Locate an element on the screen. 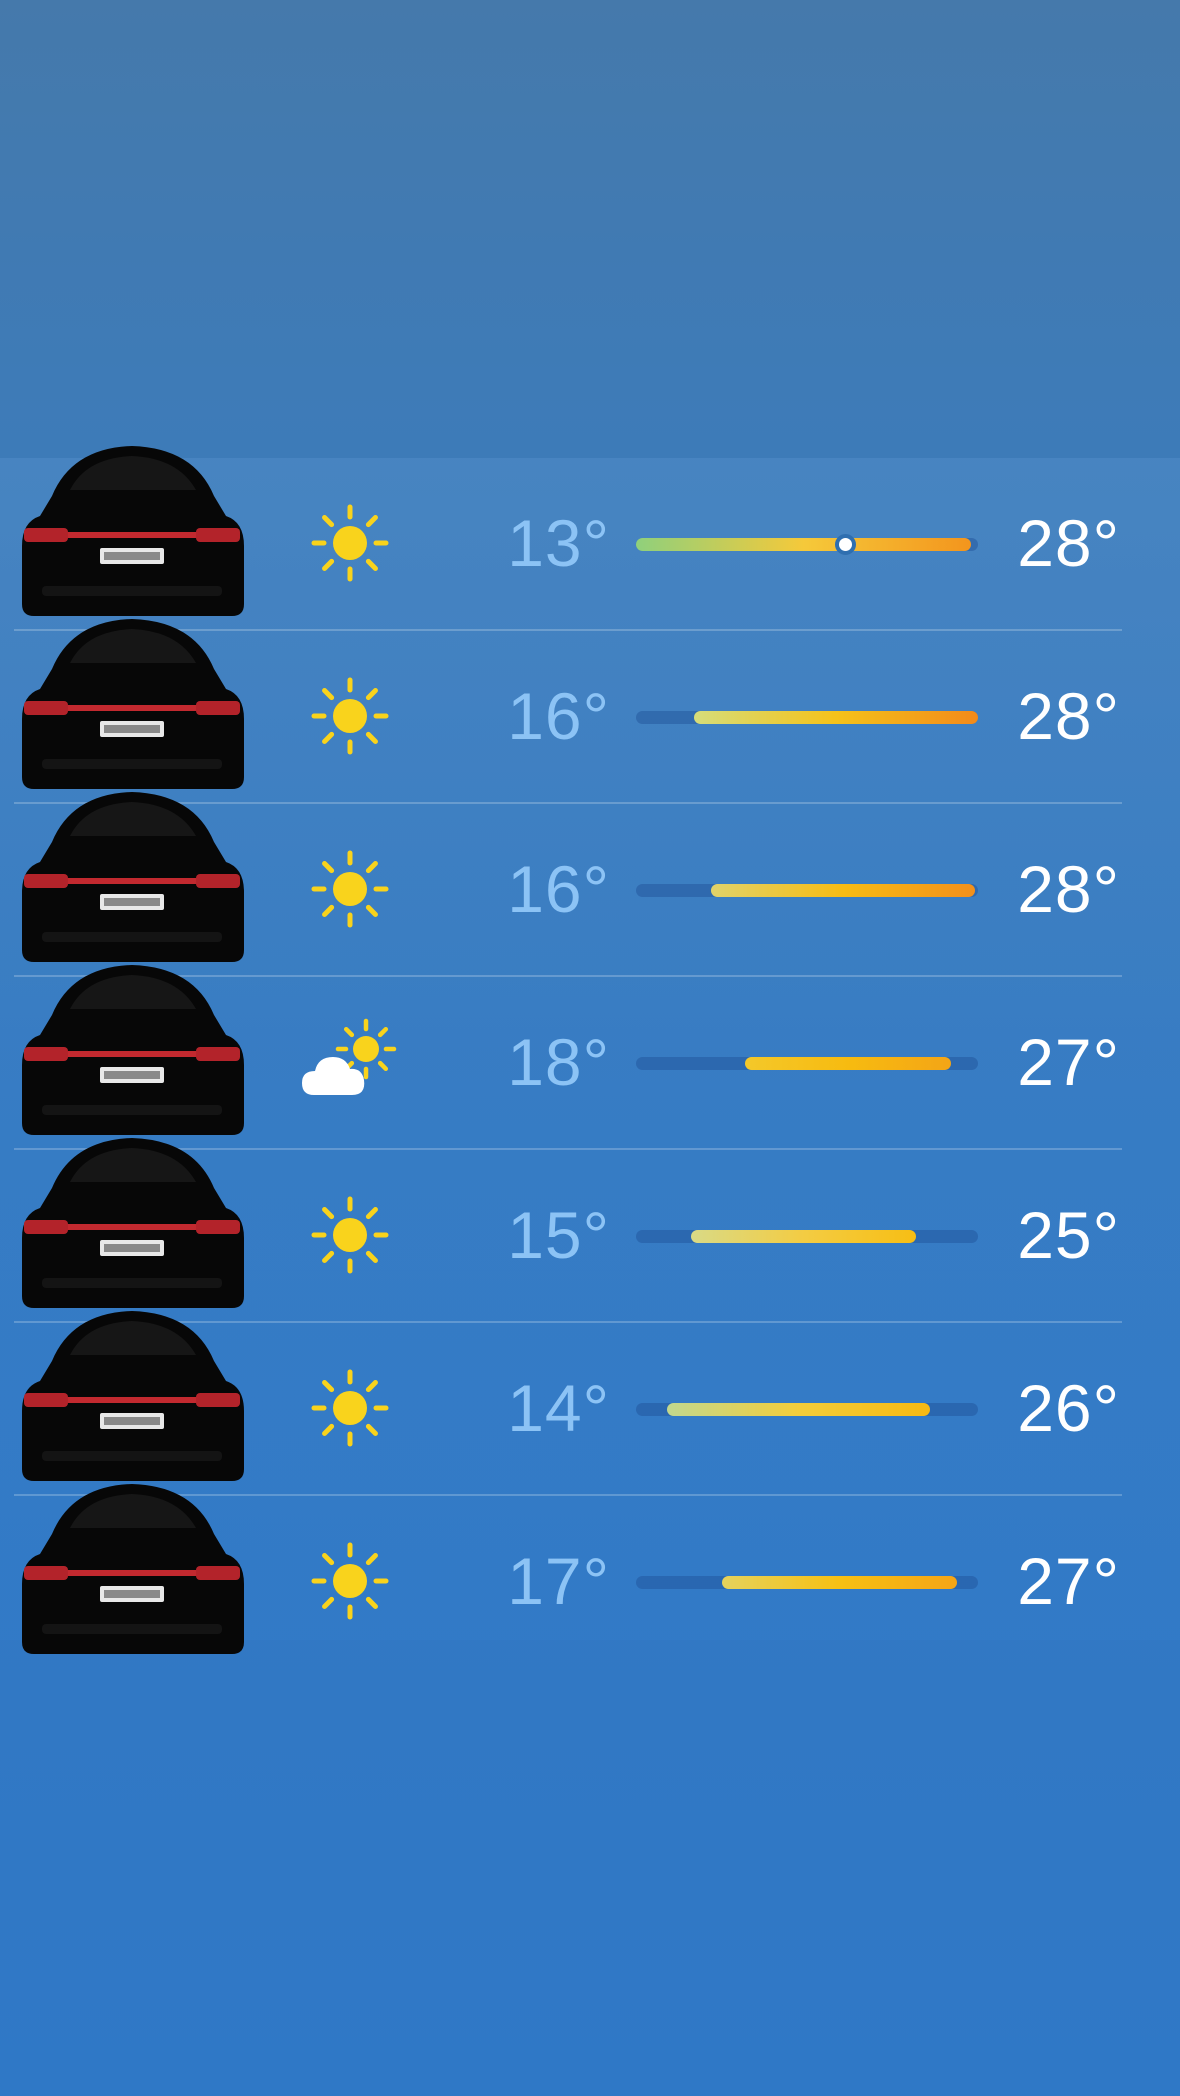  high-temp: 25° is located at coordinates (1068, 1235).